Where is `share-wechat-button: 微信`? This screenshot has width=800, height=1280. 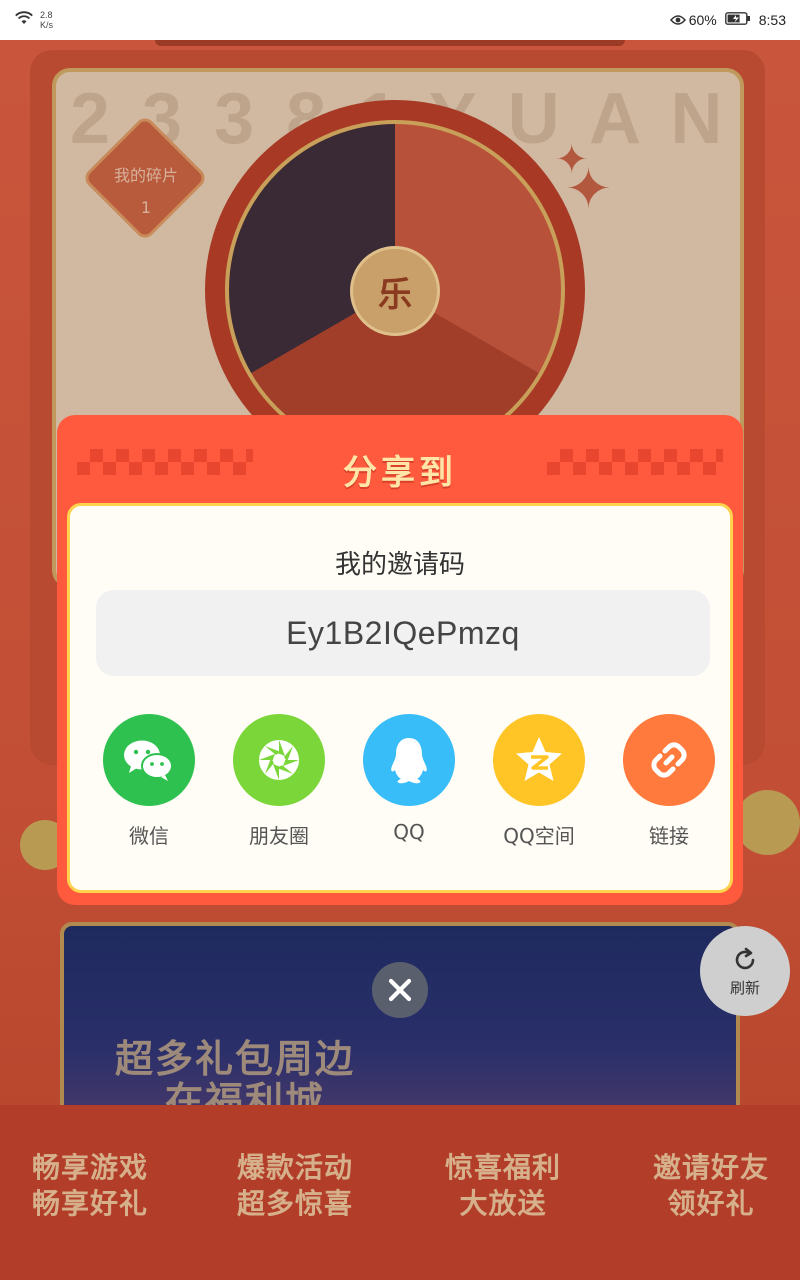
share-wechat-button: 微信 is located at coordinates (149, 781).